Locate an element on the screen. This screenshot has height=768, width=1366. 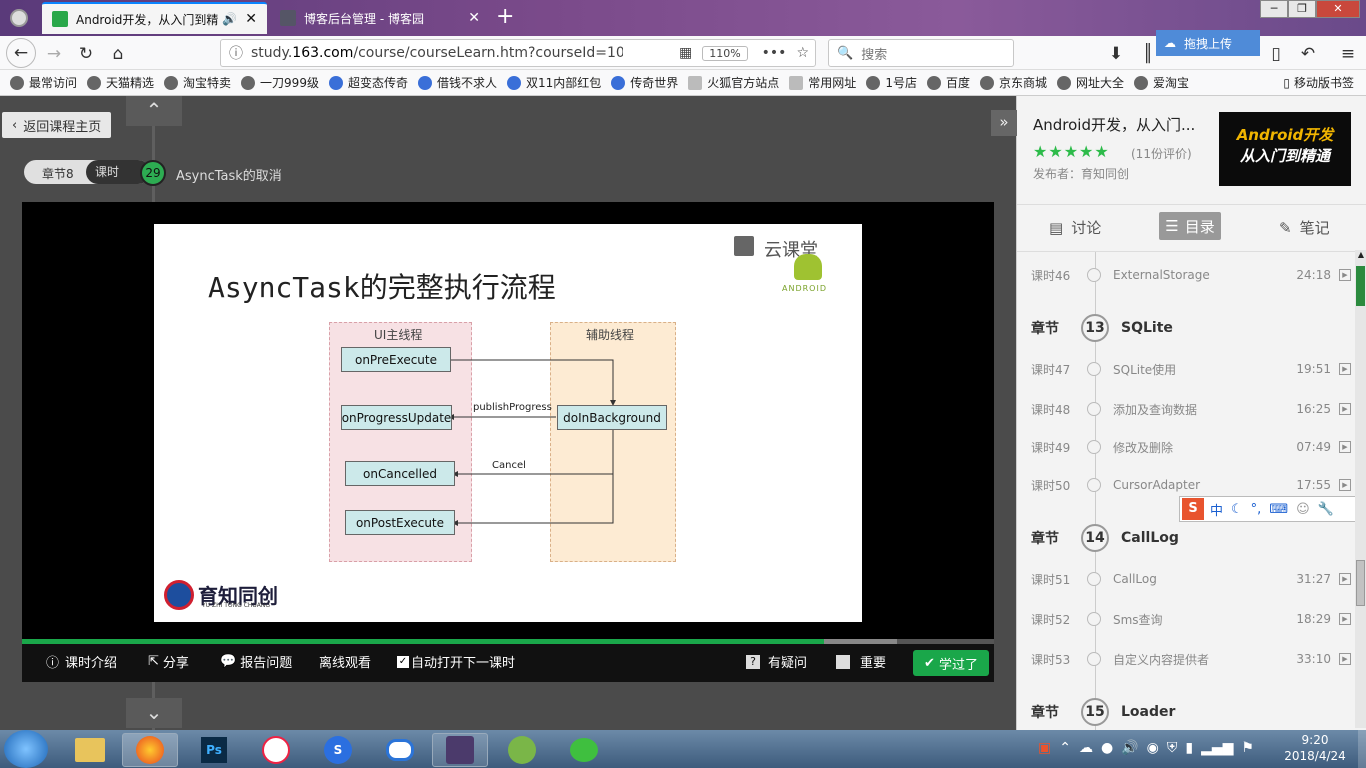
home-button: ⌂ is located at coordinates (118, 54).